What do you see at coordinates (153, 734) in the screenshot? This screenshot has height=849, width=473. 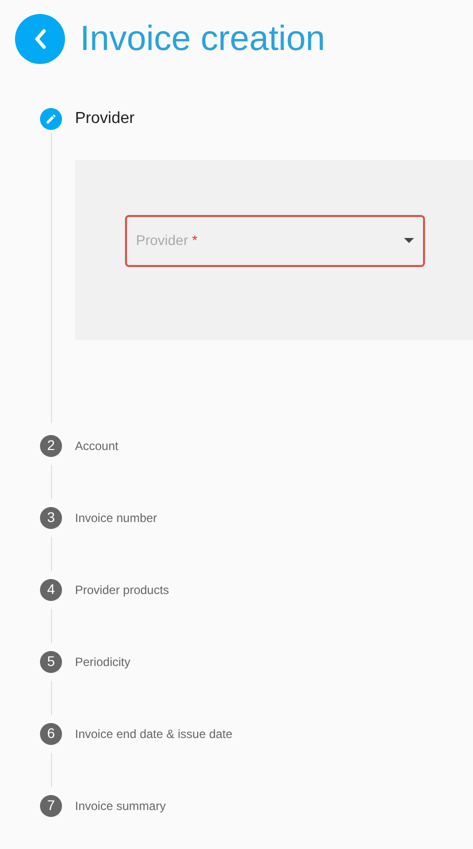 I see `step-label: Invoice end date & issue date` at bounding box center [153, 734].